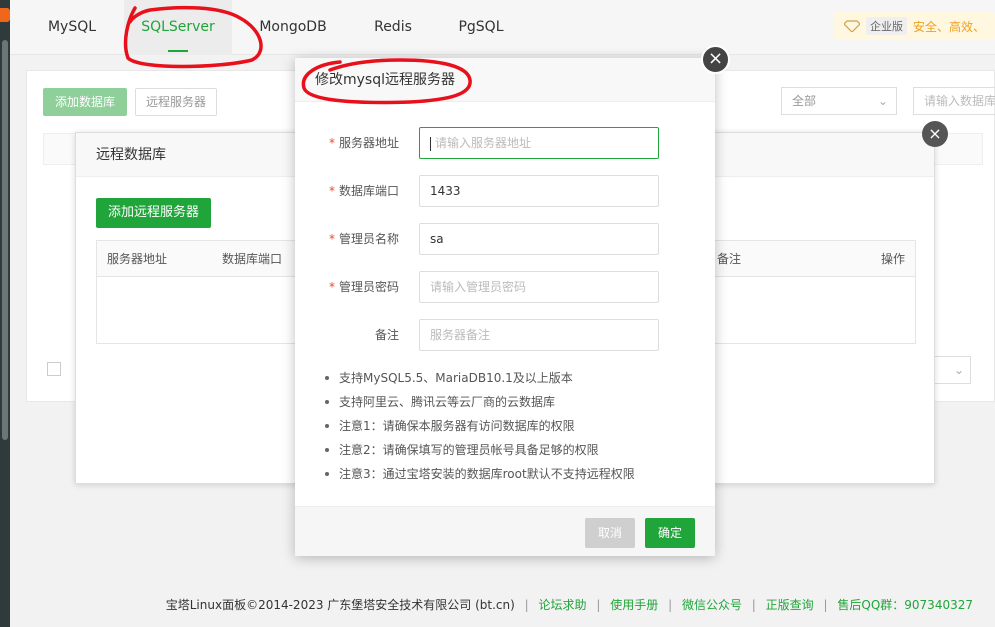 This screenshot has width=995, height=627. Describe the element at coordinates (505, 531) in the screenshot. I see `modal-footer: 取消 确定` at that location.